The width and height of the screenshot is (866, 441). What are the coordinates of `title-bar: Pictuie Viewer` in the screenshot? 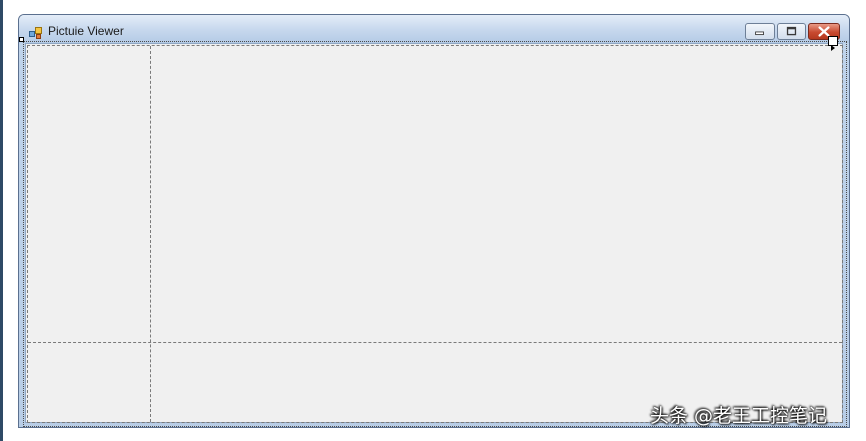 It's located at (434, 29).